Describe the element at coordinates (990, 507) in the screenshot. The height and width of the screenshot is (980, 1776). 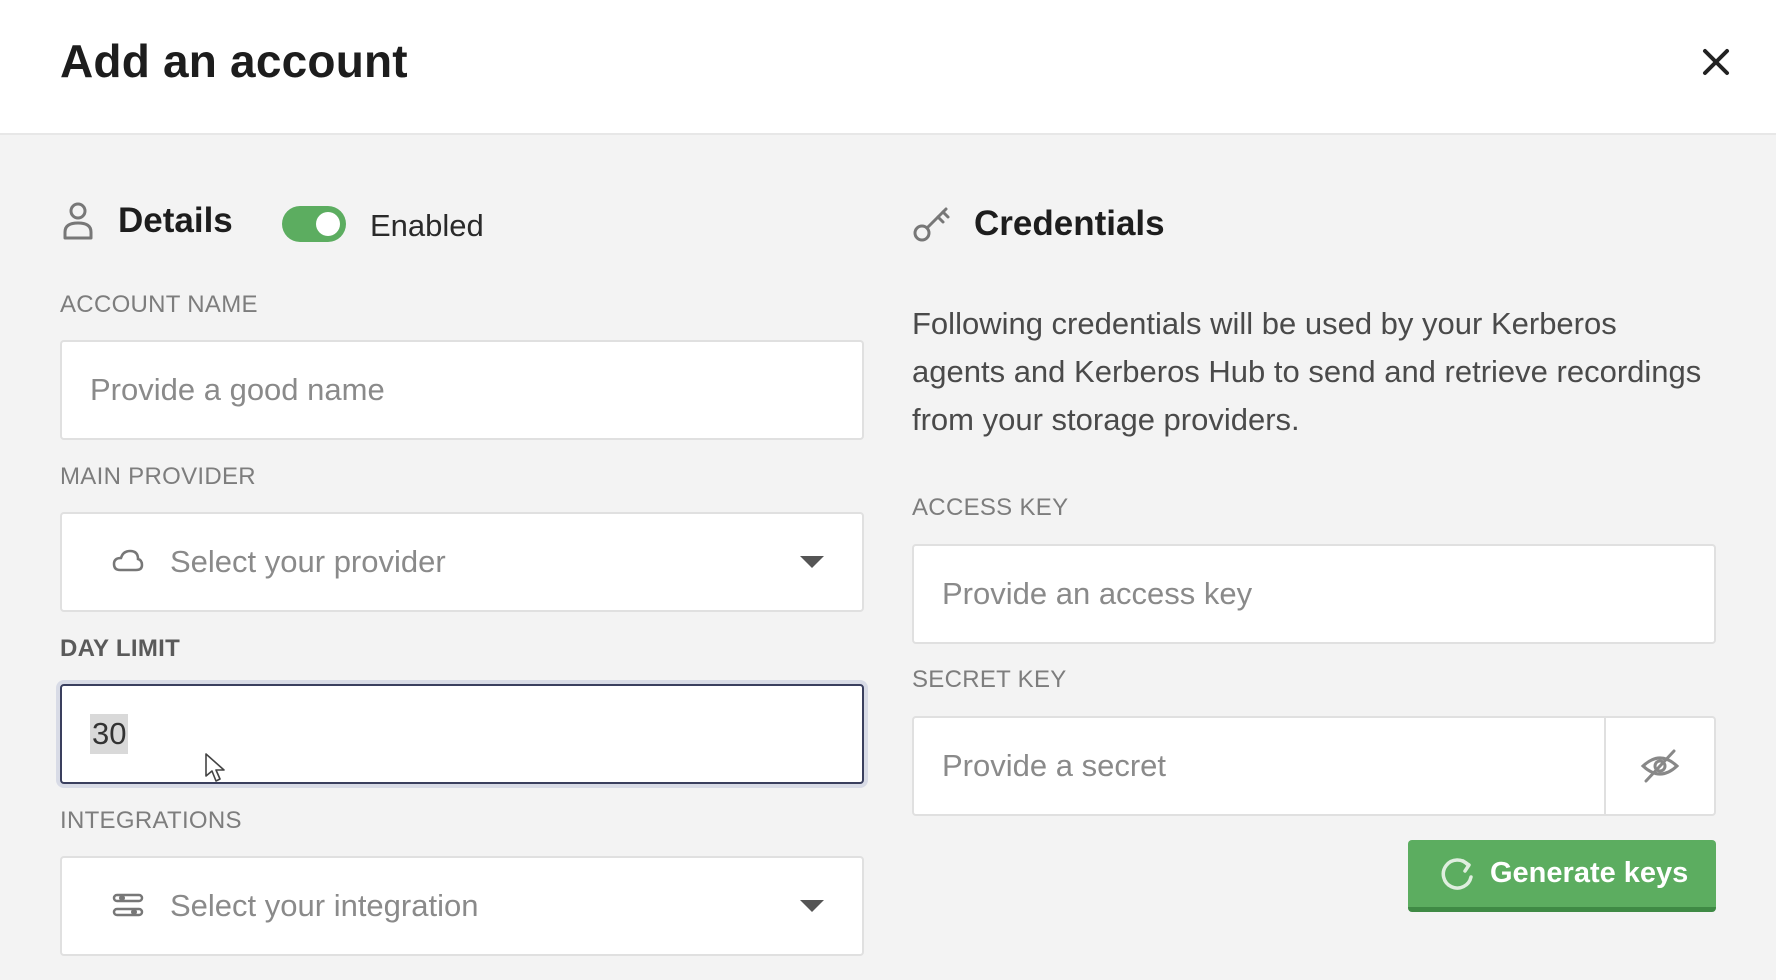
I see `access-key-label: ACCESS KEY` at that location.